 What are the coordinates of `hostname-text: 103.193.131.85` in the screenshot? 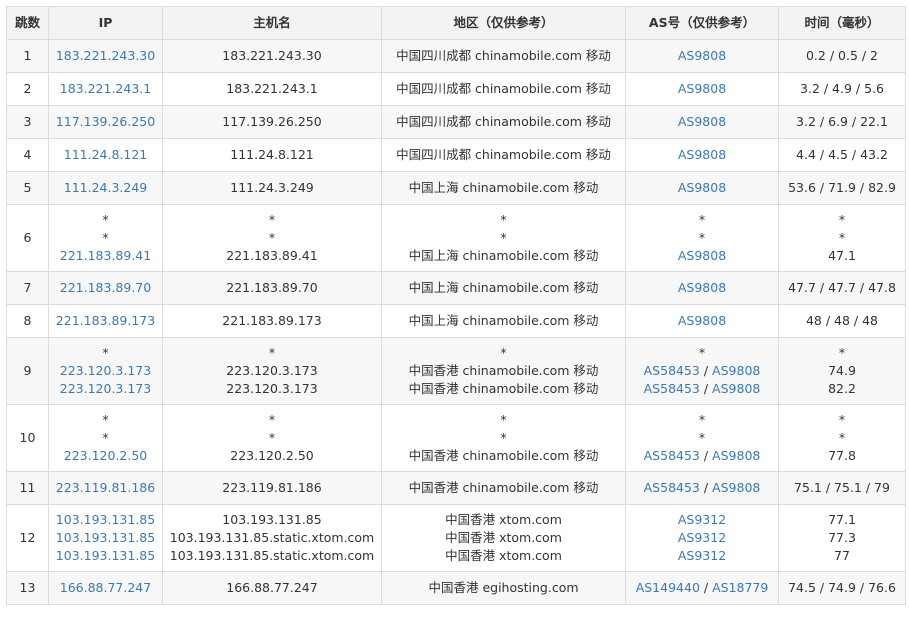 It's located at (272, 519).